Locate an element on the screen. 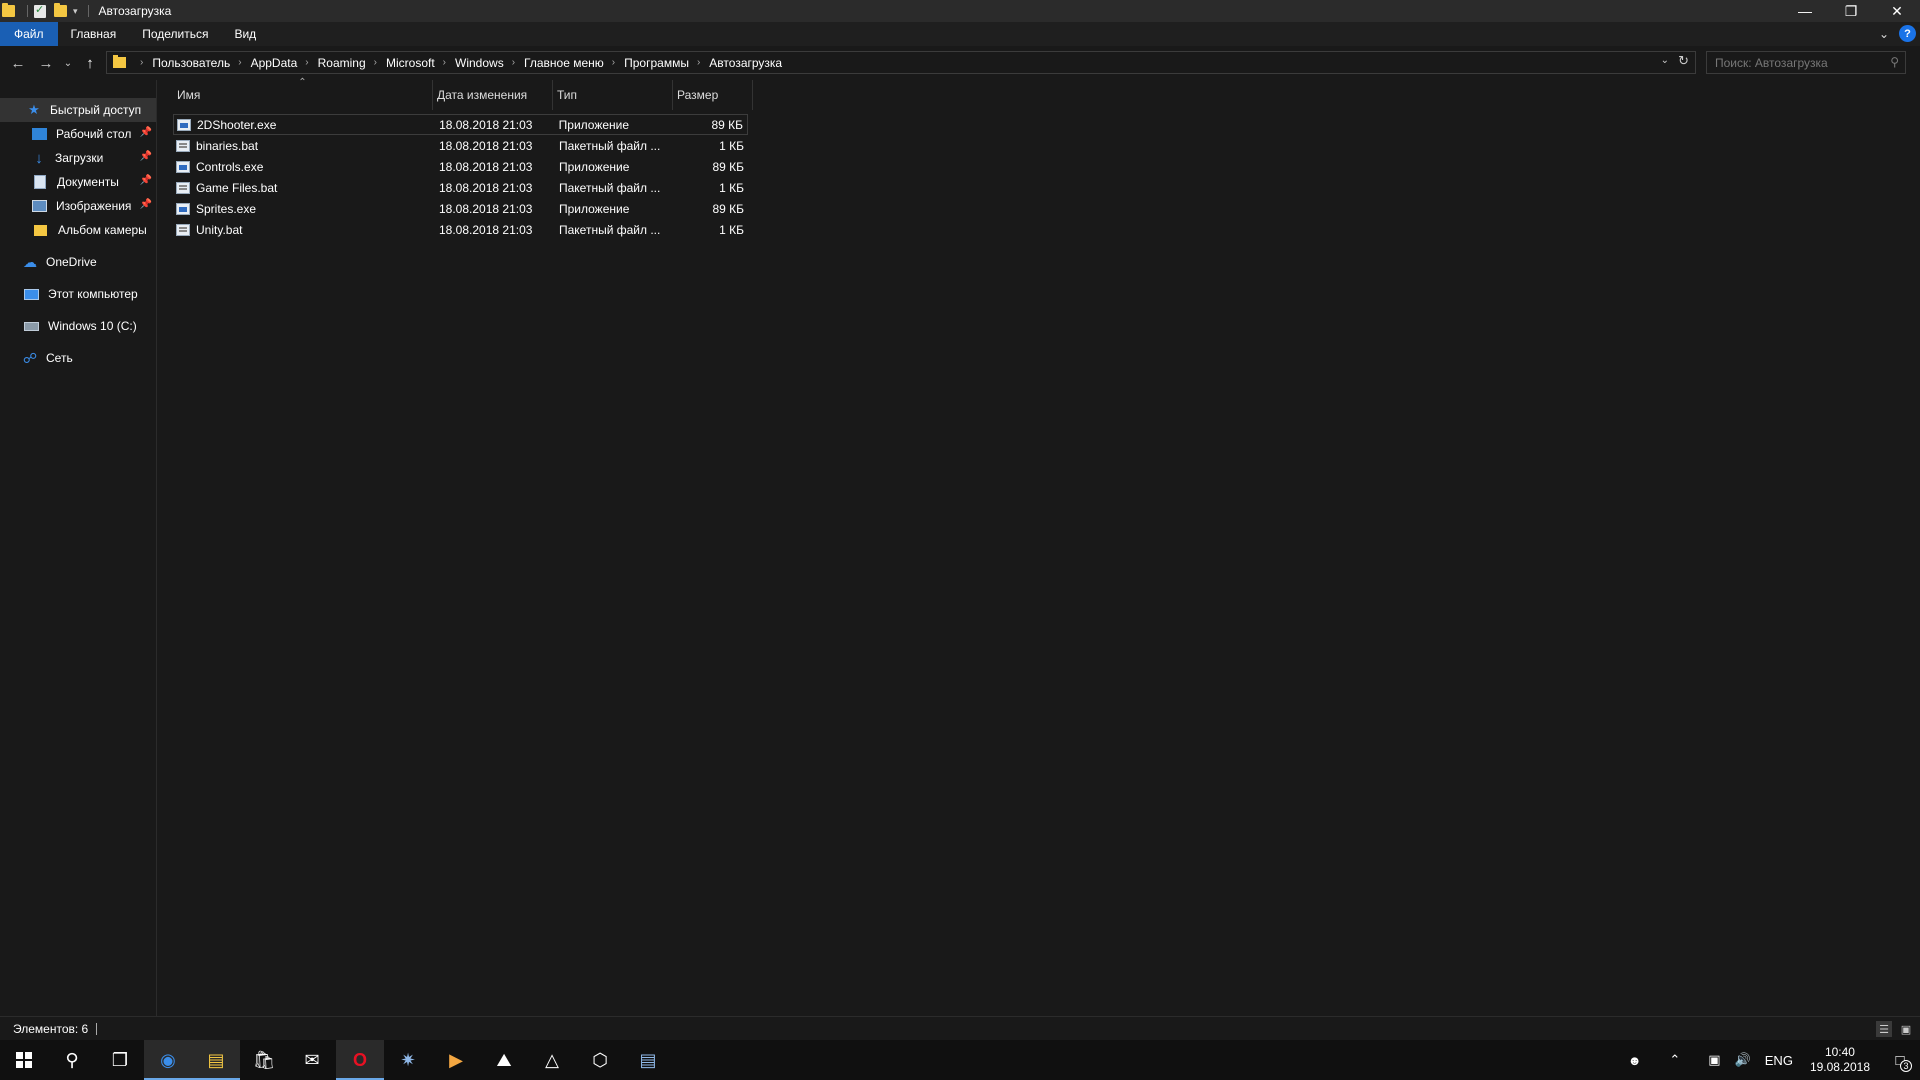 This screenshot has width=1920, height=1080. large-icons-view-icon: ▣ is located at coordinates (1906, 1029).